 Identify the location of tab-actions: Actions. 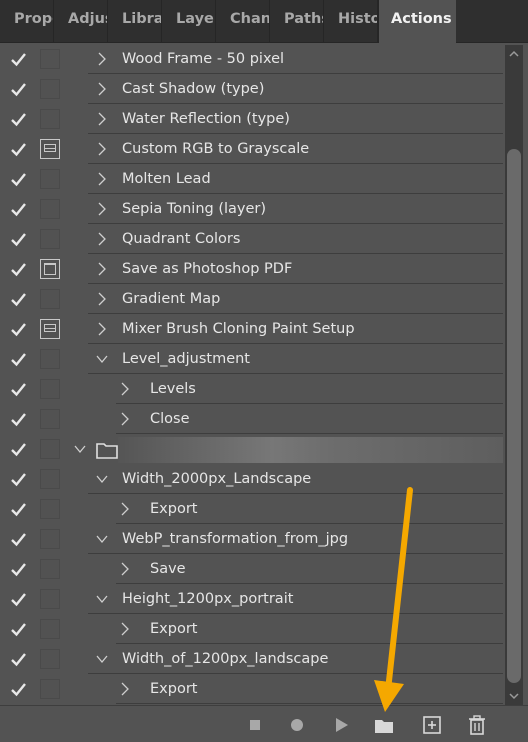
(417, 21).